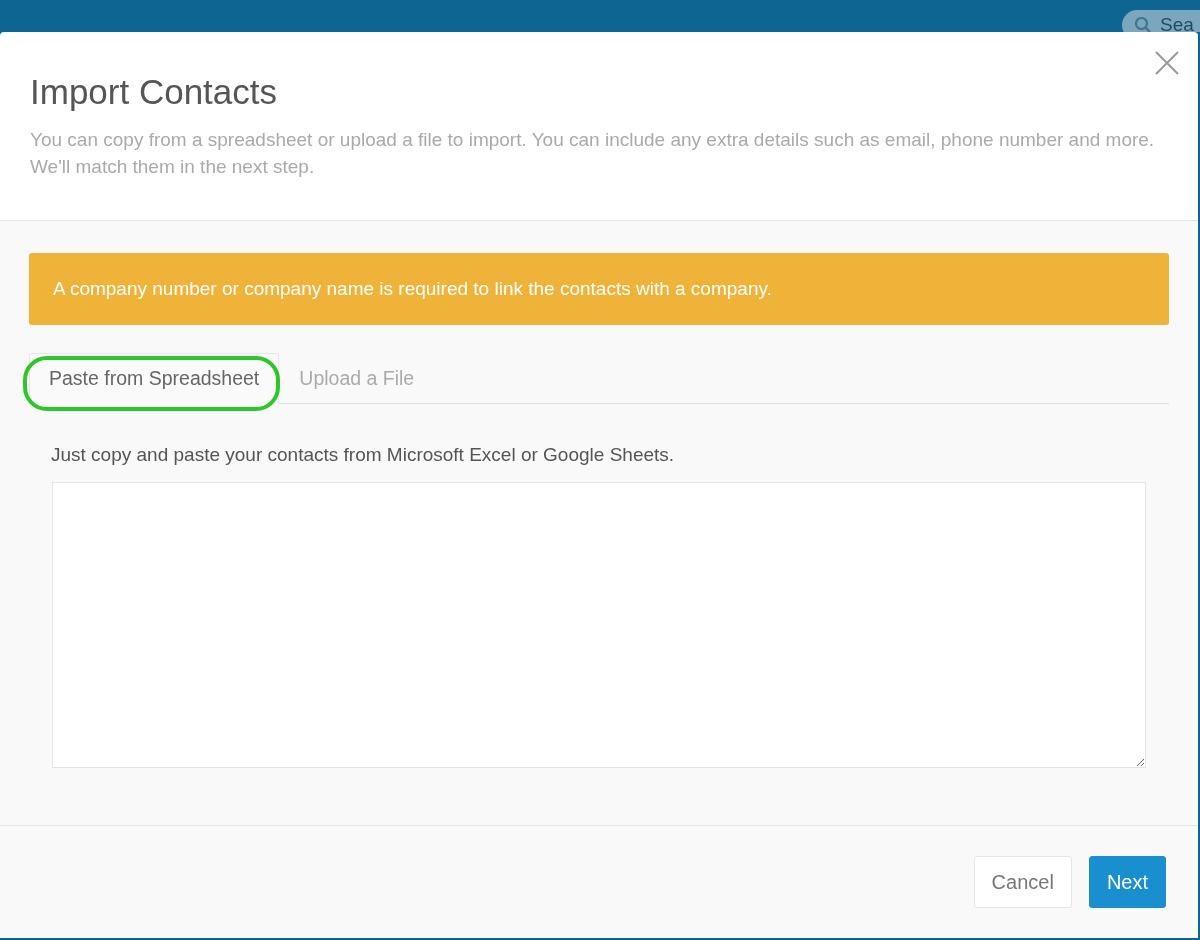 The width and height of the screenshot is (1200, 940). Describe the element at coordinates (154, 92) in the screenshot. I see `dialog-title: Import Contacts` at that location.